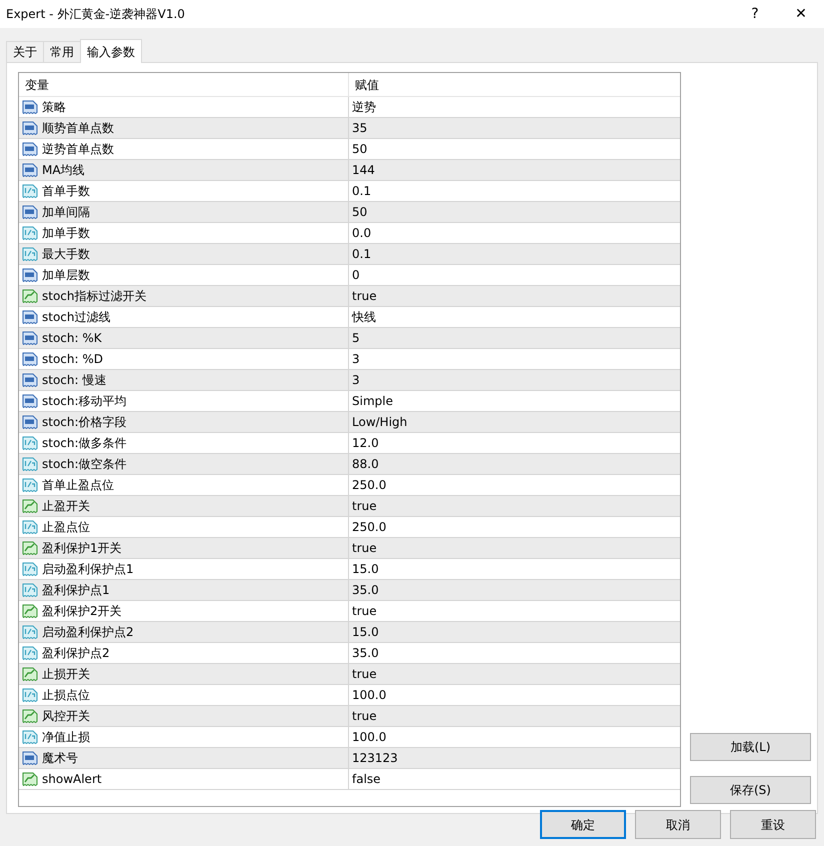 Image resolution: width=824 pixels, height=846 pixels. Describe the element at coordinates (84, 422) in the screenshot. I see `parameter-name: stoch:价格字段` at that location.